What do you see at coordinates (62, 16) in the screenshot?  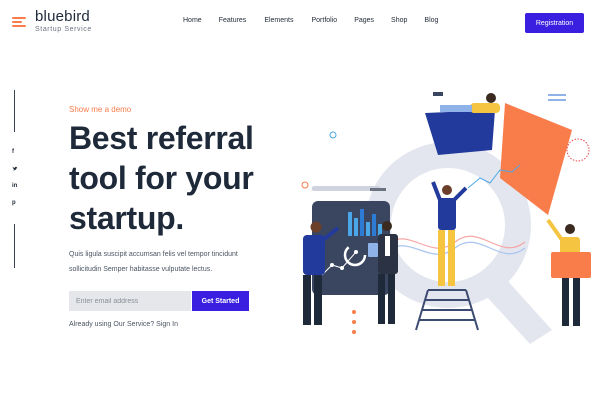 I see `brand-name: bluebird` at bounding box center [62, 16].